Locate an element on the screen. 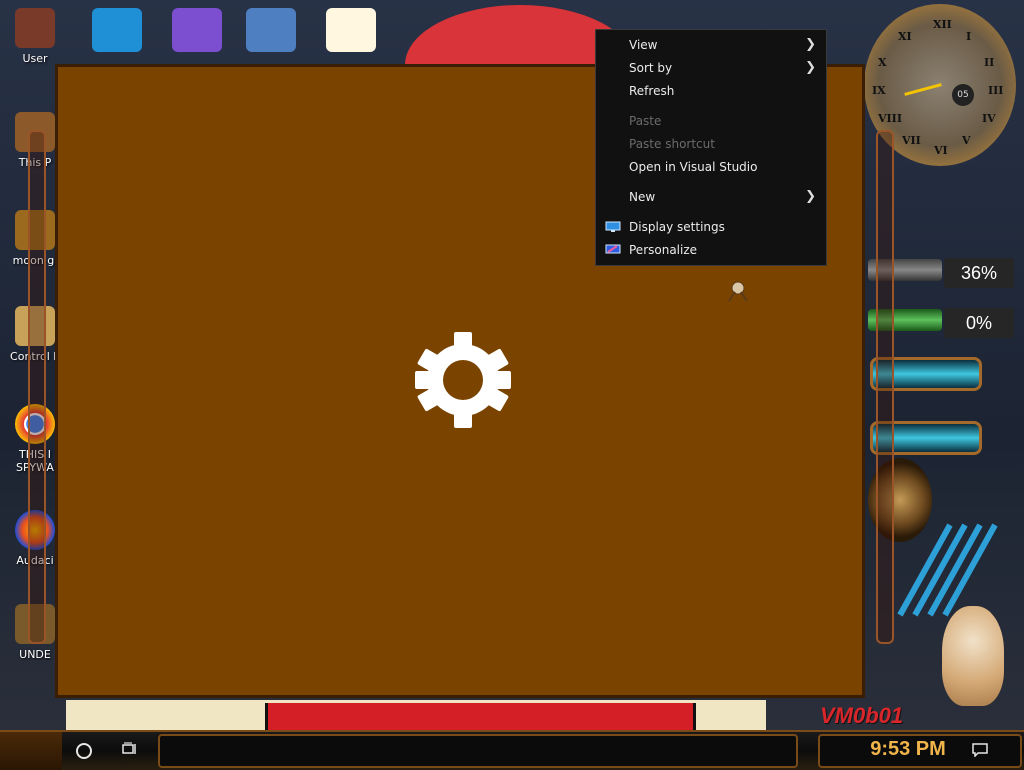  clock-numeral: XI is located at coordinates (905, 36).